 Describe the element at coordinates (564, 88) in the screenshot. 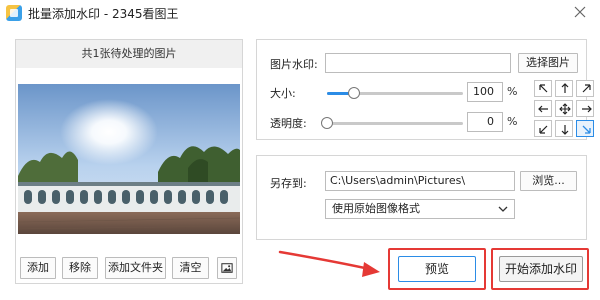

I see `position-top-center` at that location.